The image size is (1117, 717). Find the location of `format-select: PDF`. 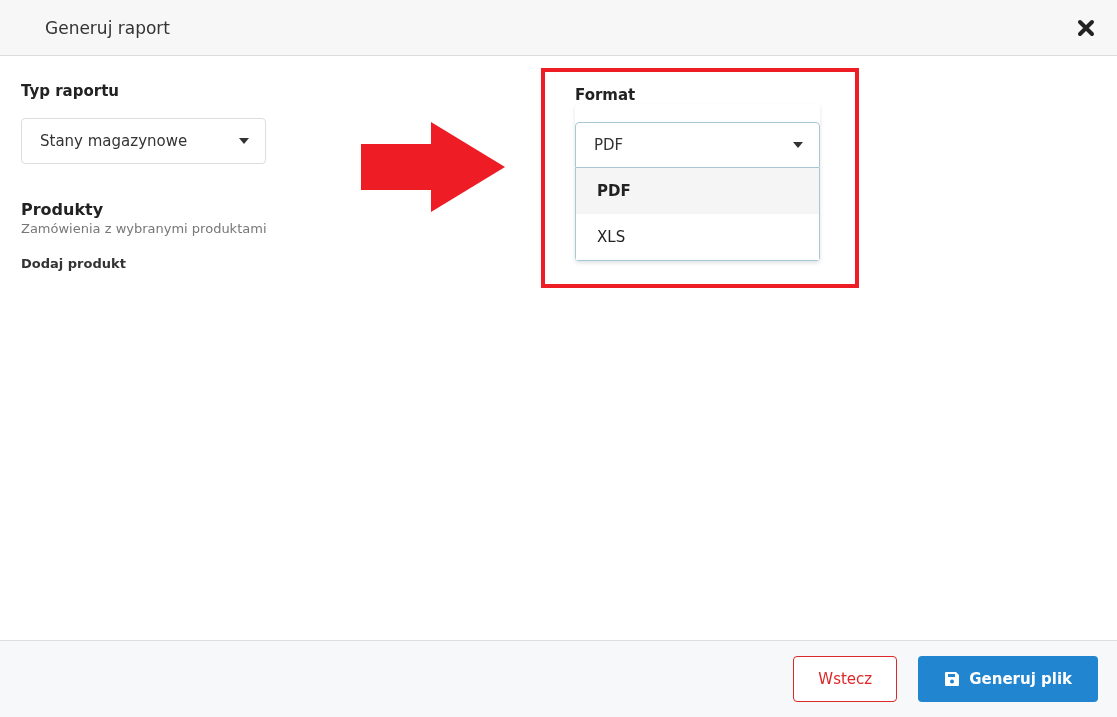

format-select: PDF is located at coordinates (697, 145).